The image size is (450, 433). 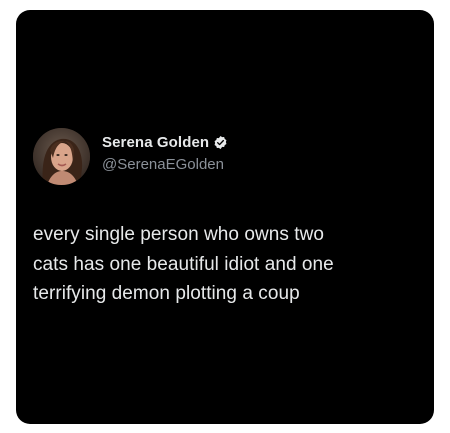 I want to click on avatar, so click(x=61, y=156).